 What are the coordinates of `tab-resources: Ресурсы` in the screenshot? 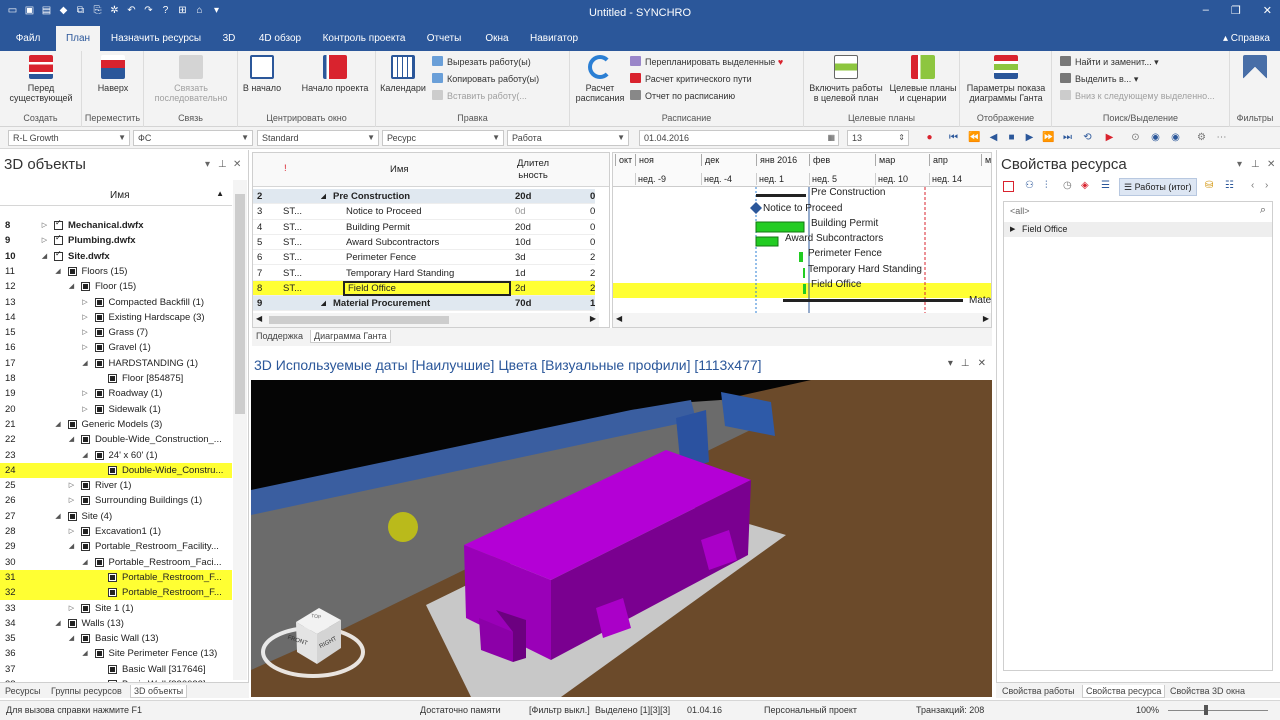 It's located at (23, 691).